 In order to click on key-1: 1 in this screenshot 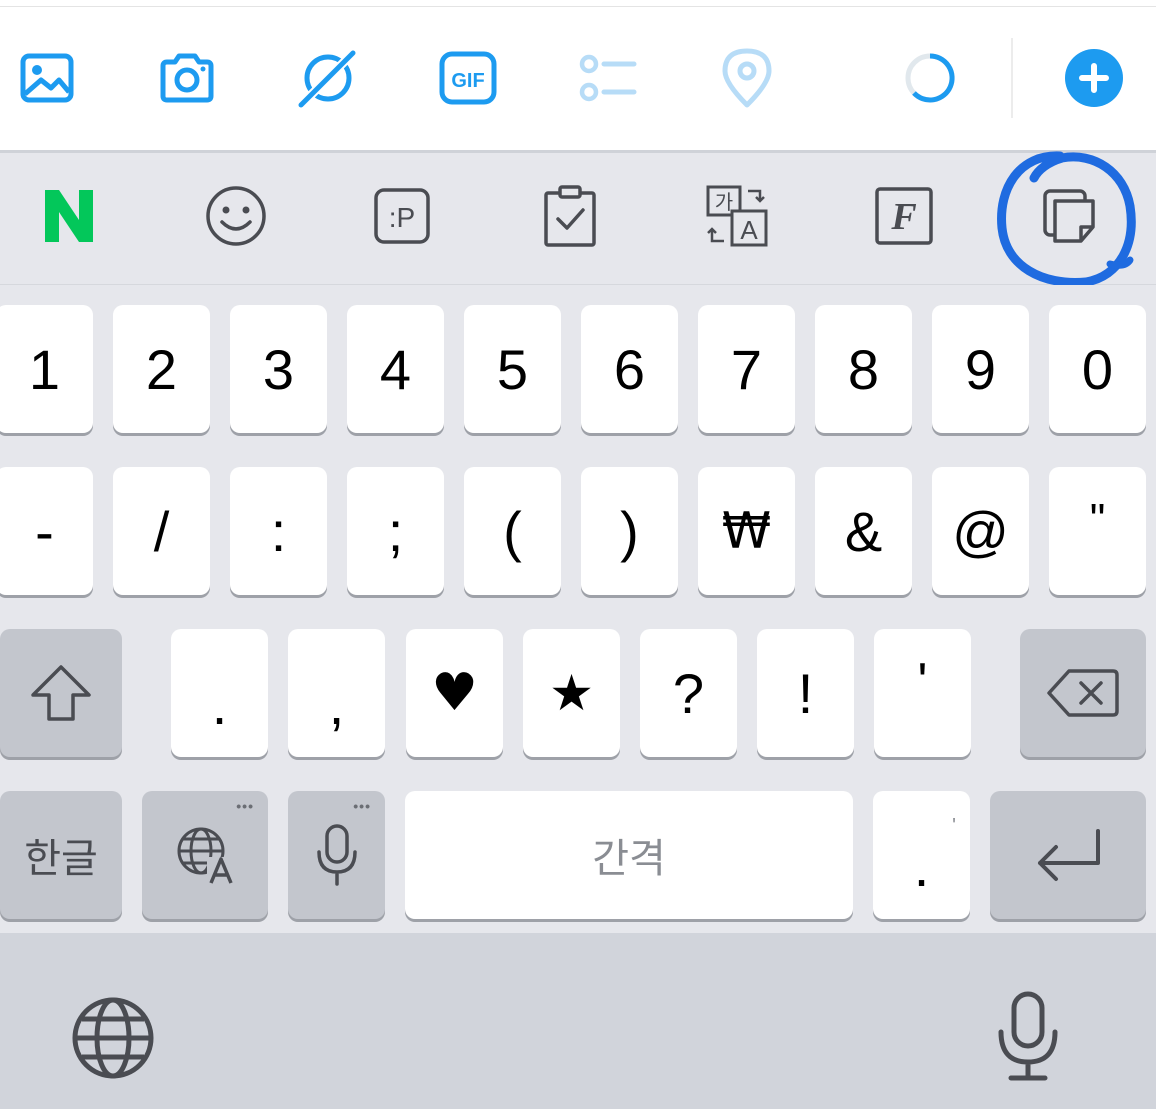, I will do `click(46, 369)`.